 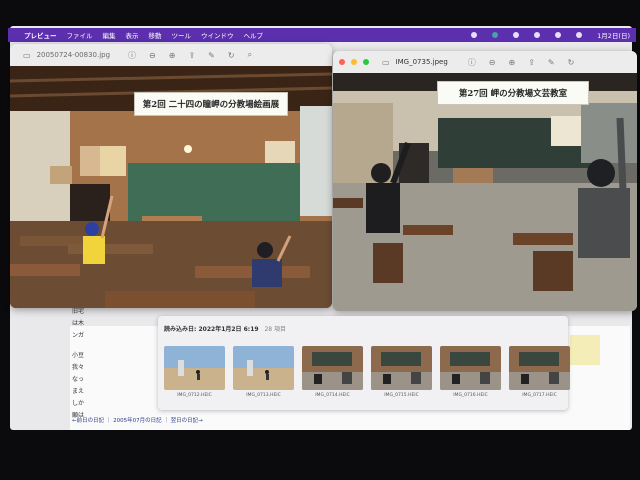 I want to click on doc-line: なっ, so click(x=78, y=379).